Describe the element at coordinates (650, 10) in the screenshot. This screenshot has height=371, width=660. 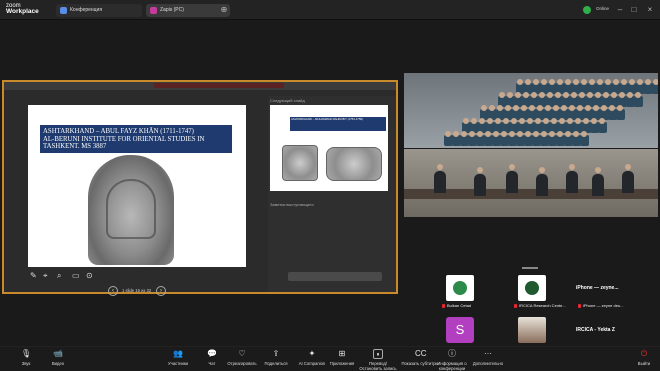
I see `close-window-icon: ×` at that location.